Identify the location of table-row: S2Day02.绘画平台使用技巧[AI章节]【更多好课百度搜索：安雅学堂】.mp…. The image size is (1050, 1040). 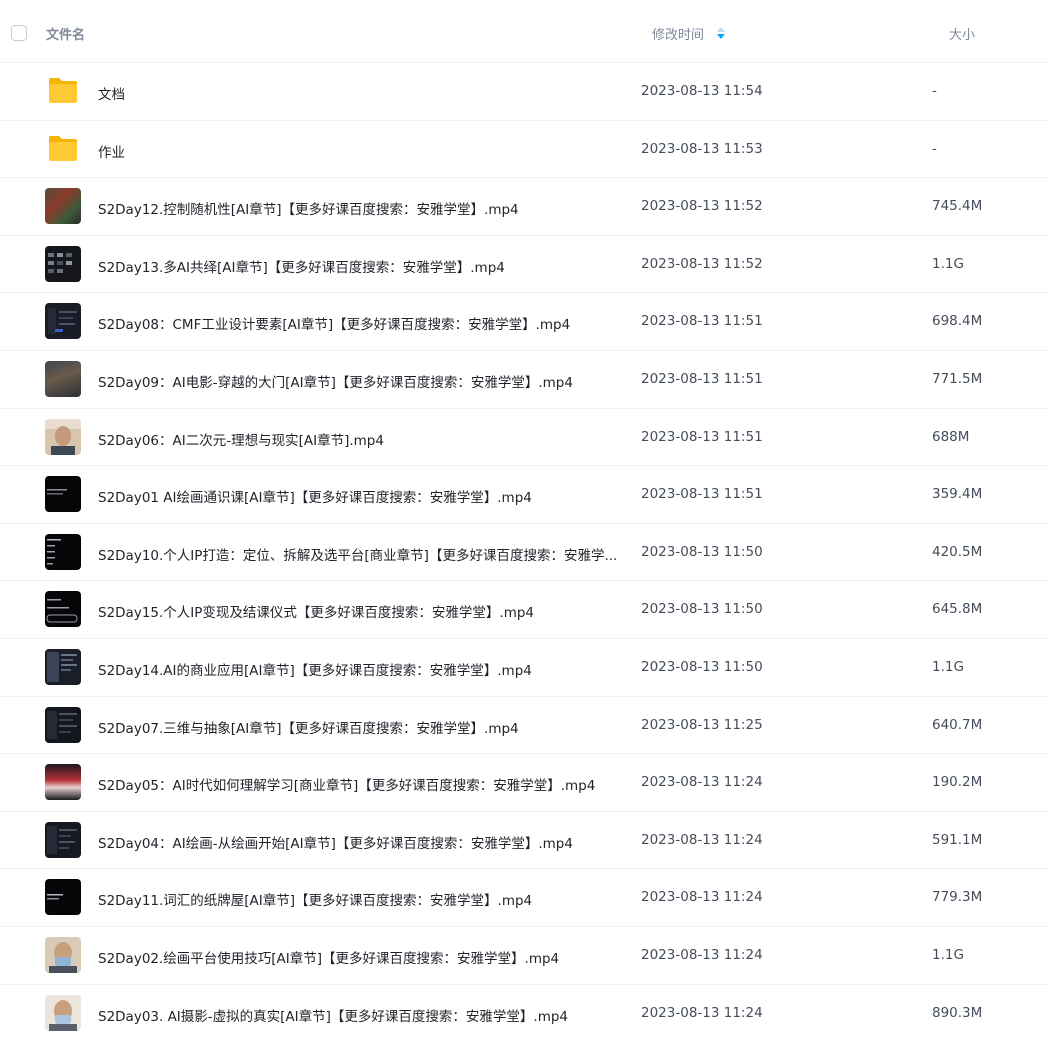
(525, 954).